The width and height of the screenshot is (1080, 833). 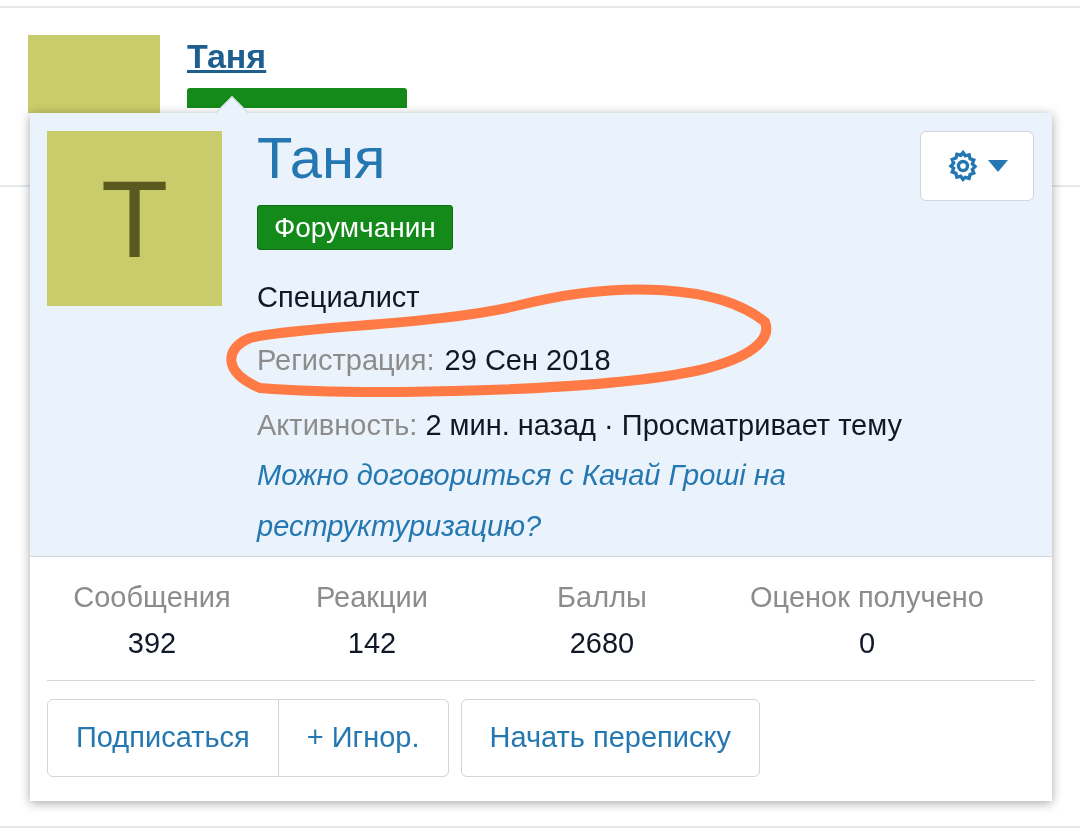 I want to click on stat-label: Реакции, so click(x=372, y=597).